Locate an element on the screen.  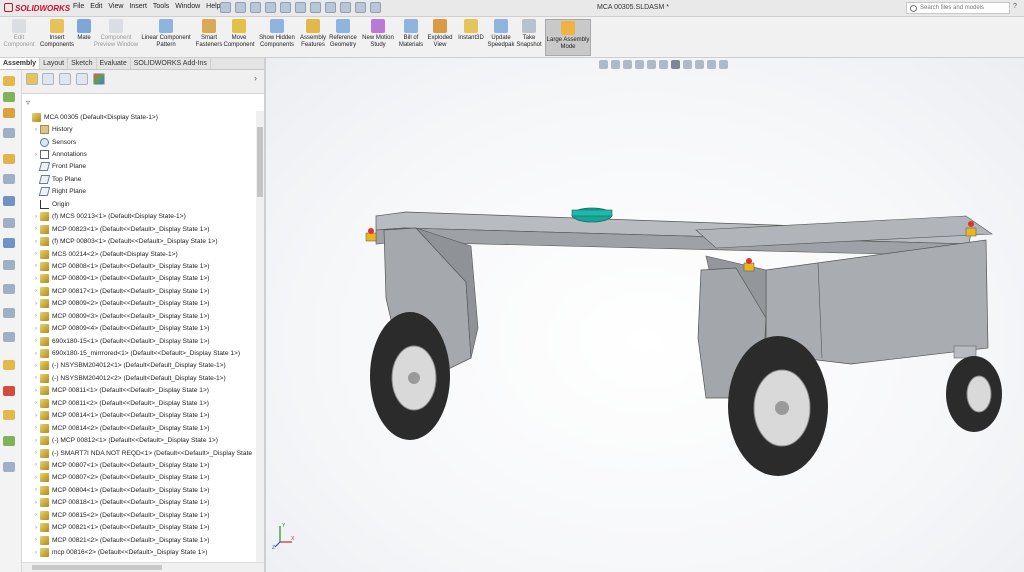
search-input: Search files and models is located at coordinates (958, 8).